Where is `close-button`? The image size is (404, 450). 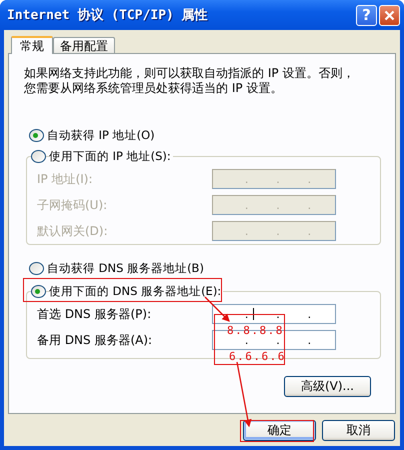
close-button is located at coordinates (389, 15).